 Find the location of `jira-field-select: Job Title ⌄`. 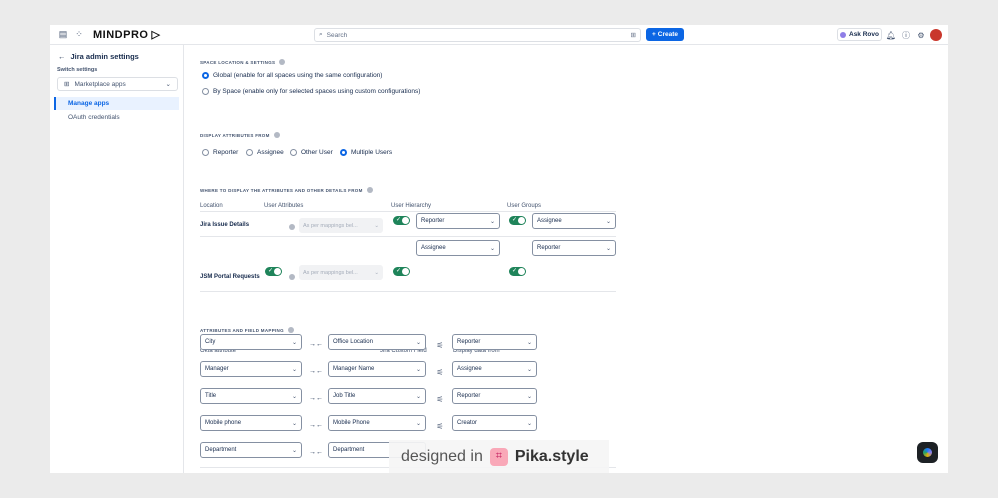

jira-field-select: Job Title ⌄ is located at coordinates (377, 396).